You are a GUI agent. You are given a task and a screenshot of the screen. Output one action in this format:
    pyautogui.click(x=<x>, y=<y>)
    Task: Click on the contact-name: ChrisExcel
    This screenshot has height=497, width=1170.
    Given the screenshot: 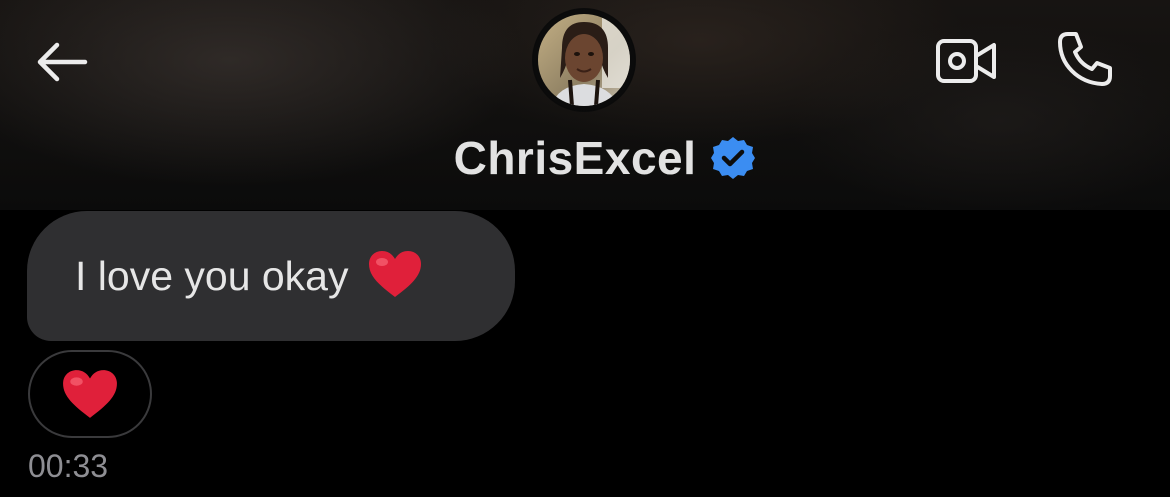 What is the action you would take?
    pyautogui.click(x=575, y=158)
    